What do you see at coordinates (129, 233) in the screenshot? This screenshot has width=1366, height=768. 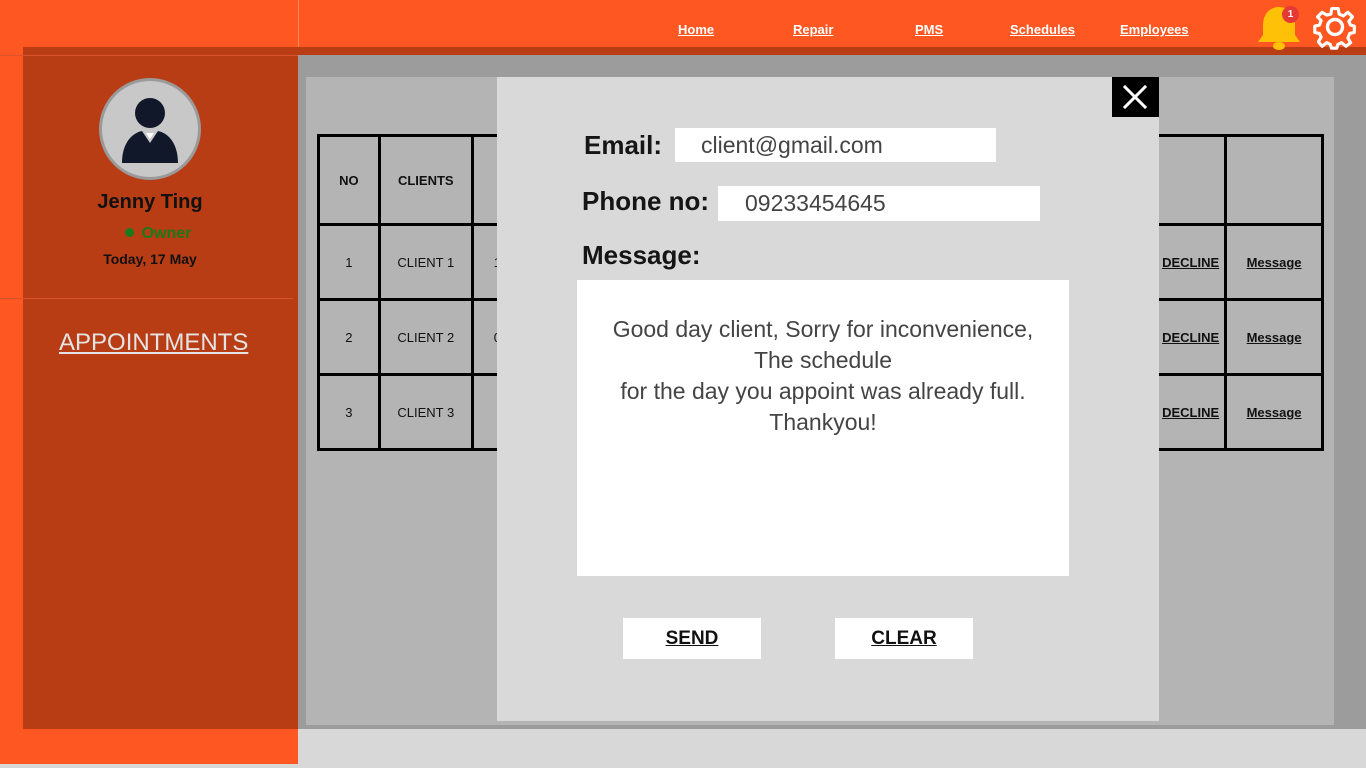 I see `online-status-icon` at bounding box center [129, 233].